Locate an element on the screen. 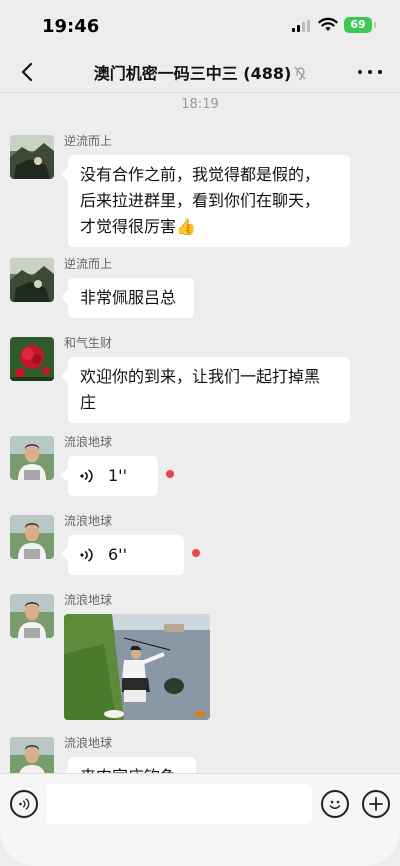  voice-message-bubble: 6'' is located at coordinates (126, 555).